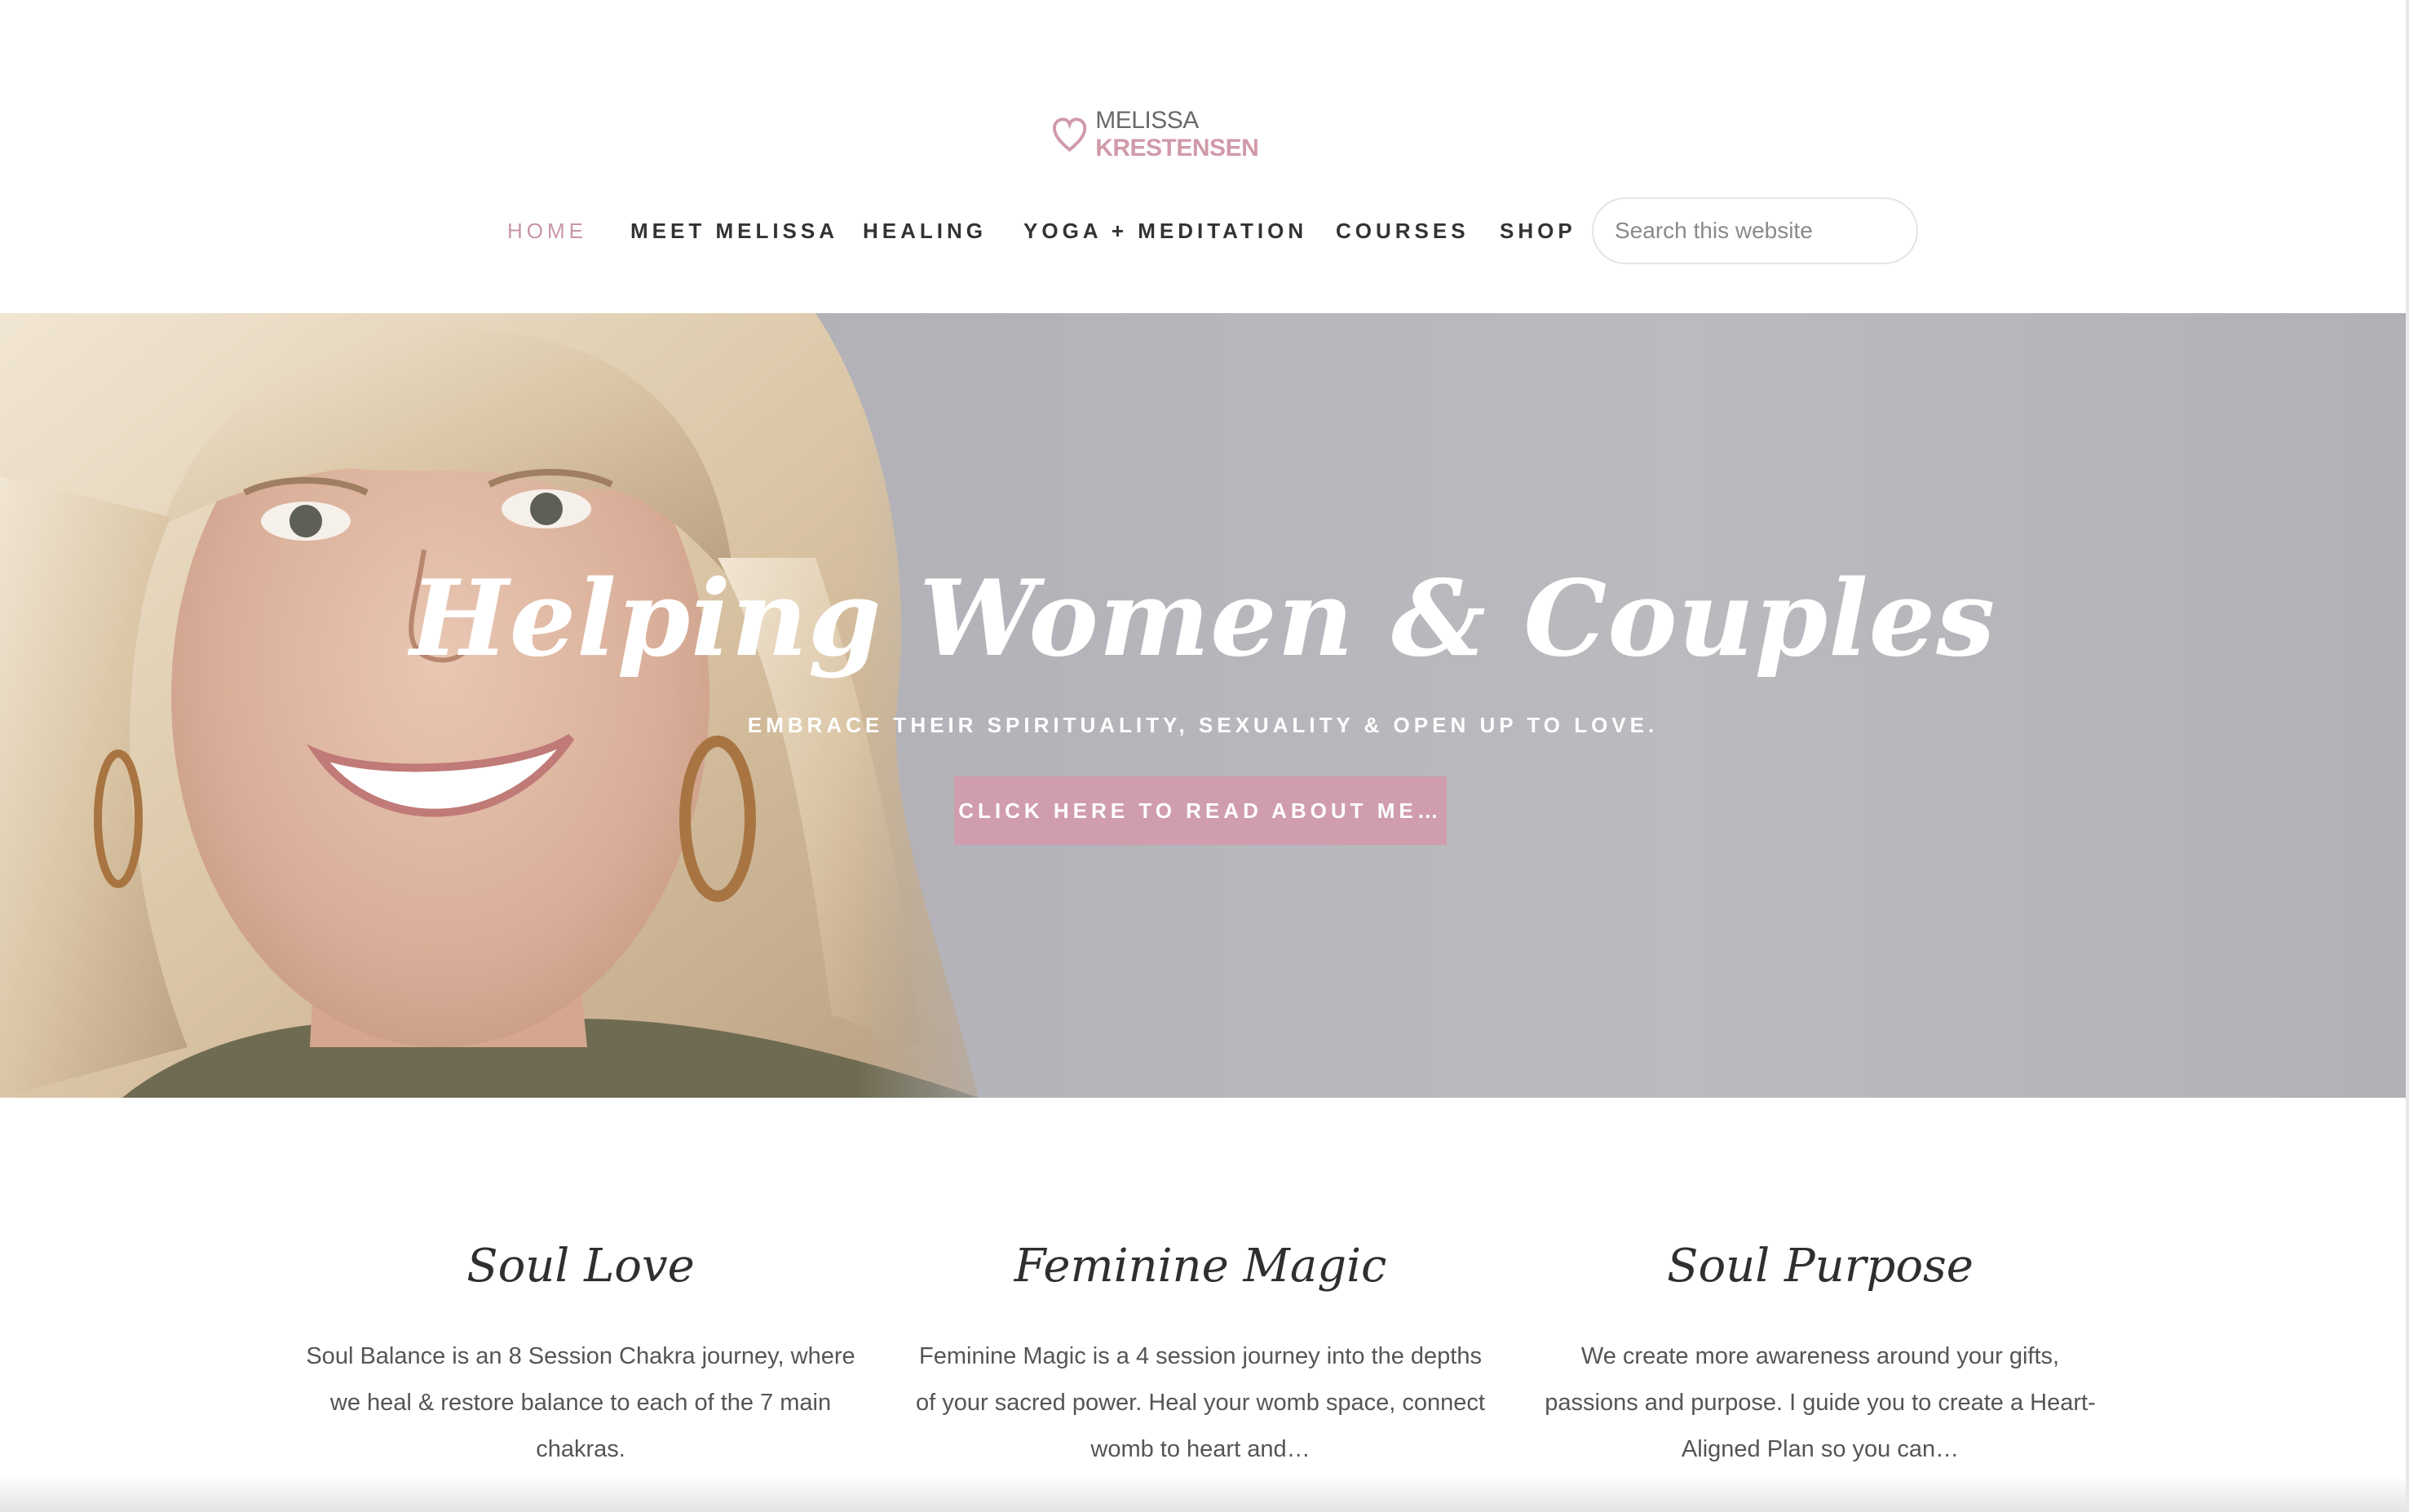 This screenshot has width=2409, height=1512. What do you see at coordinates (1403, 231) in the screenshot?
I see `nav-item-courses: COURSES` at bounding box center [1403, 231].